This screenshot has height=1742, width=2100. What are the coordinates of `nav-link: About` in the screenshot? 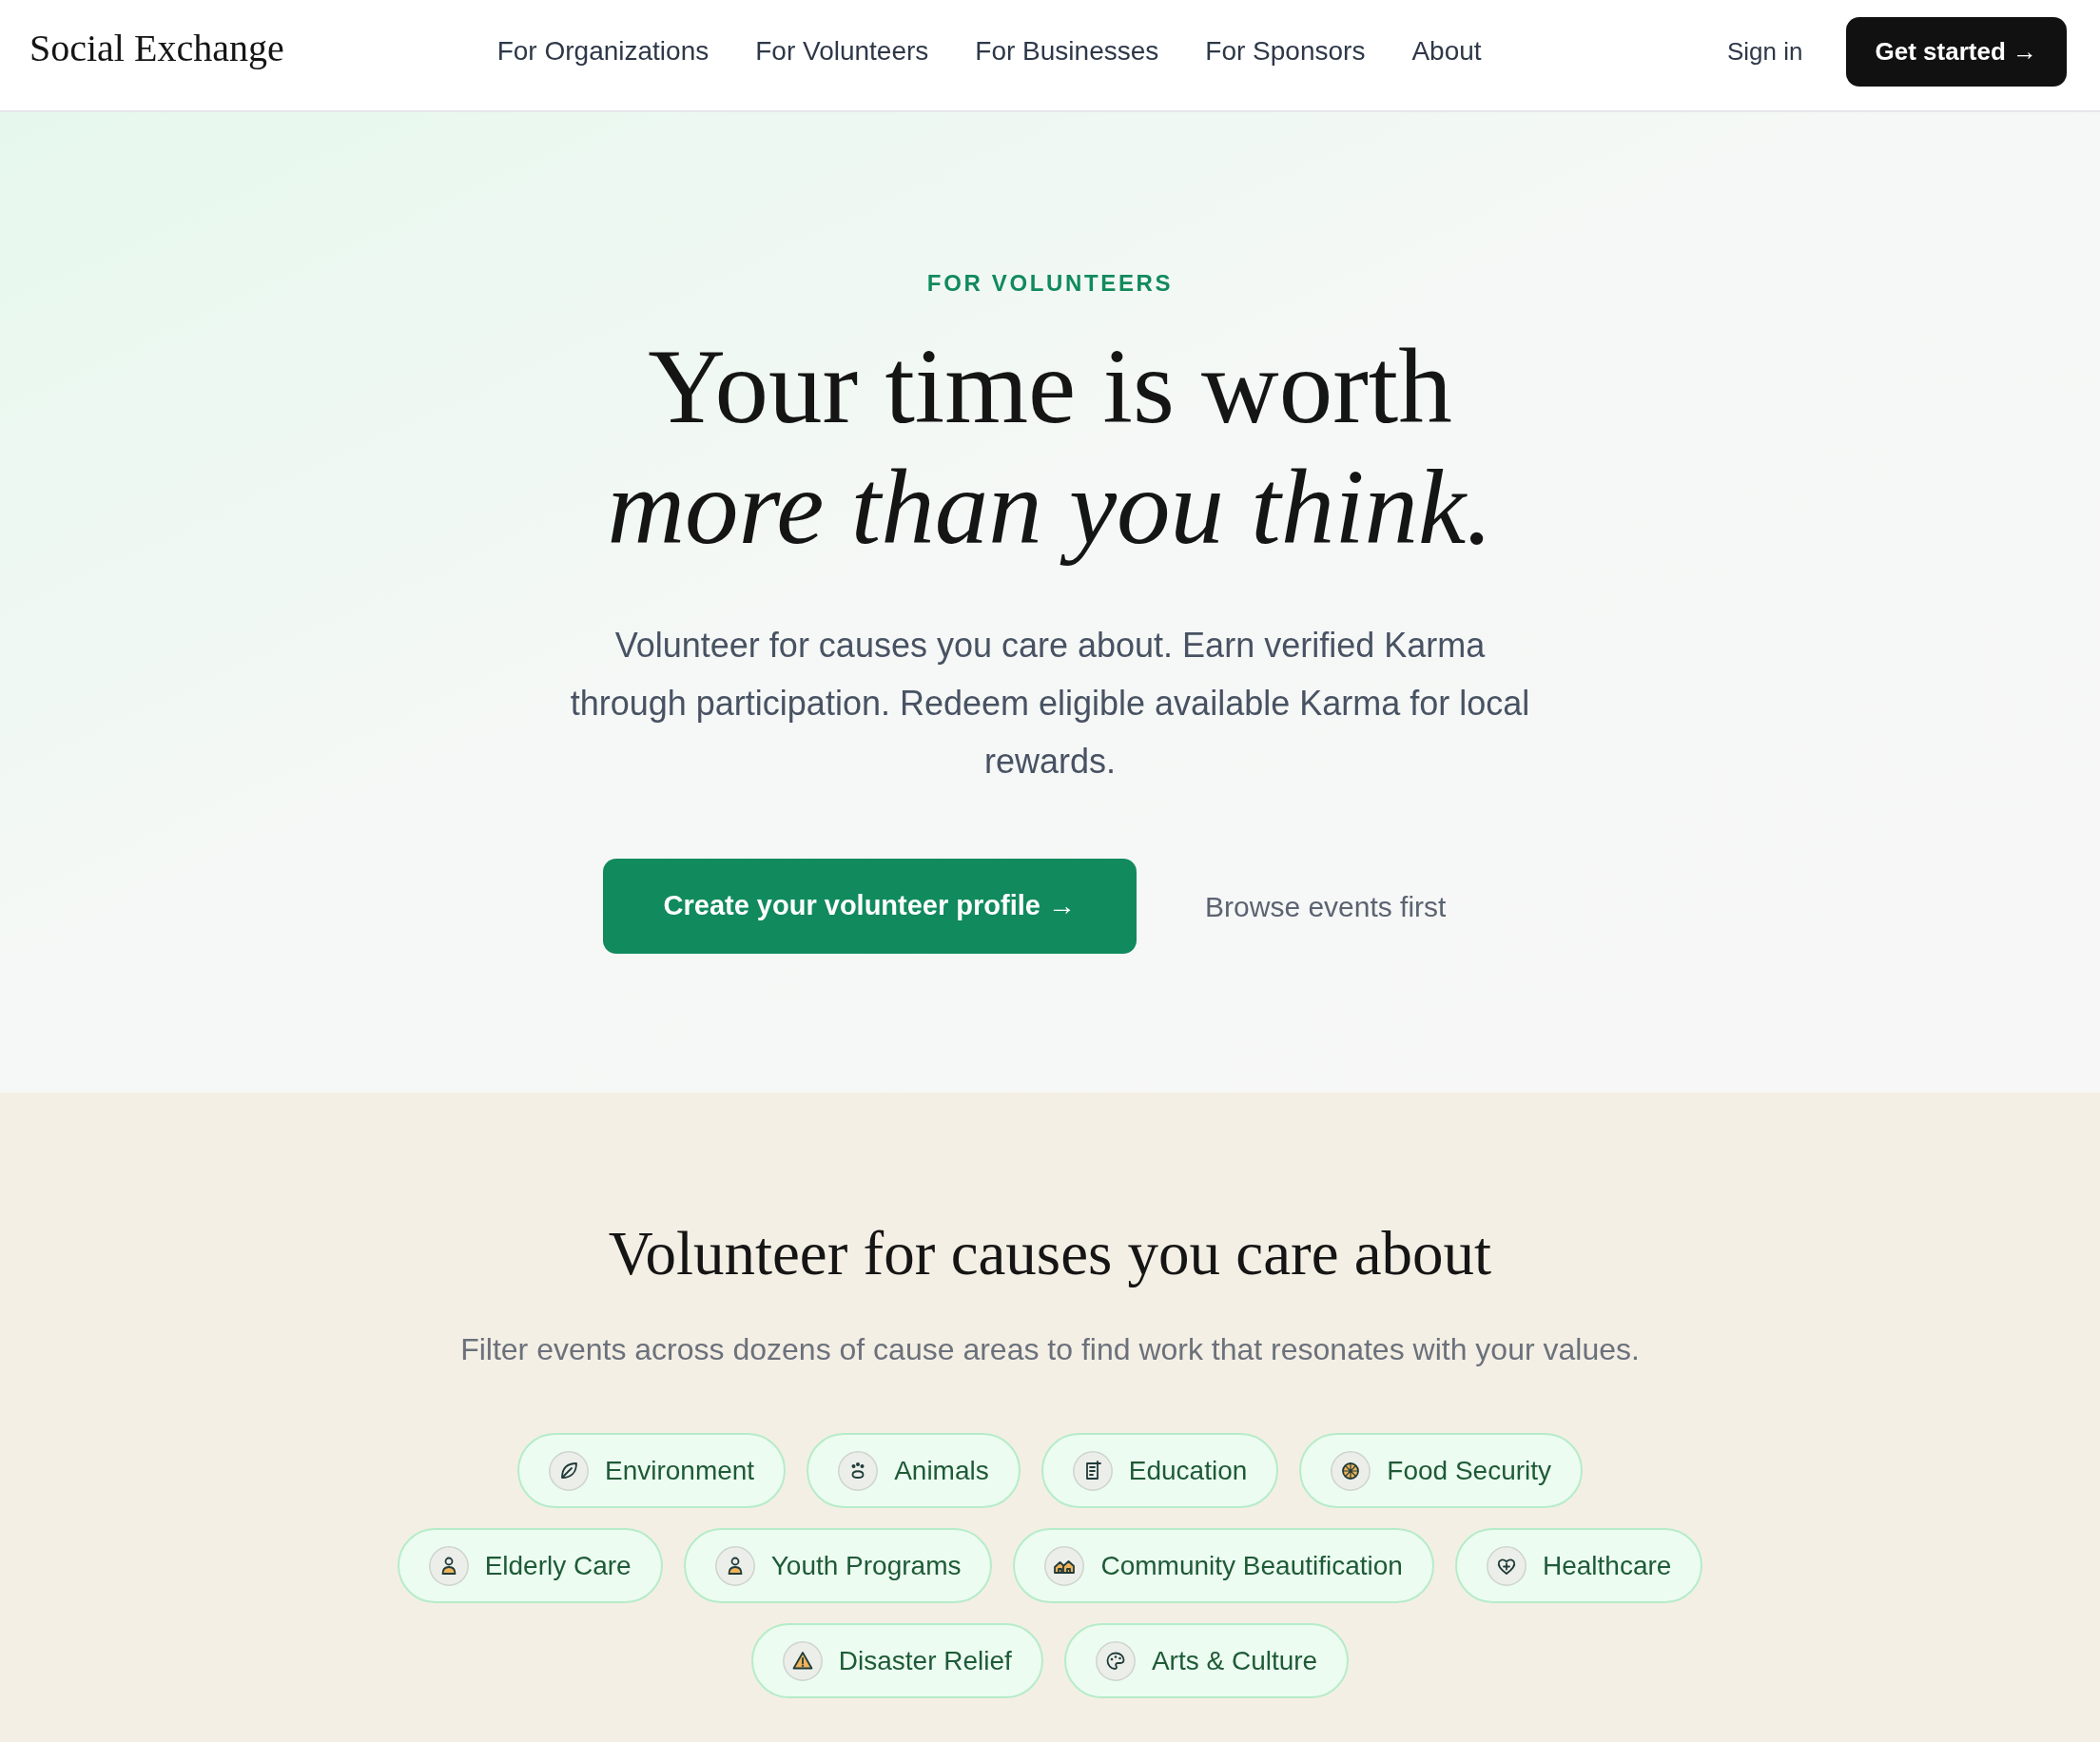 It's located at (1446, 51).